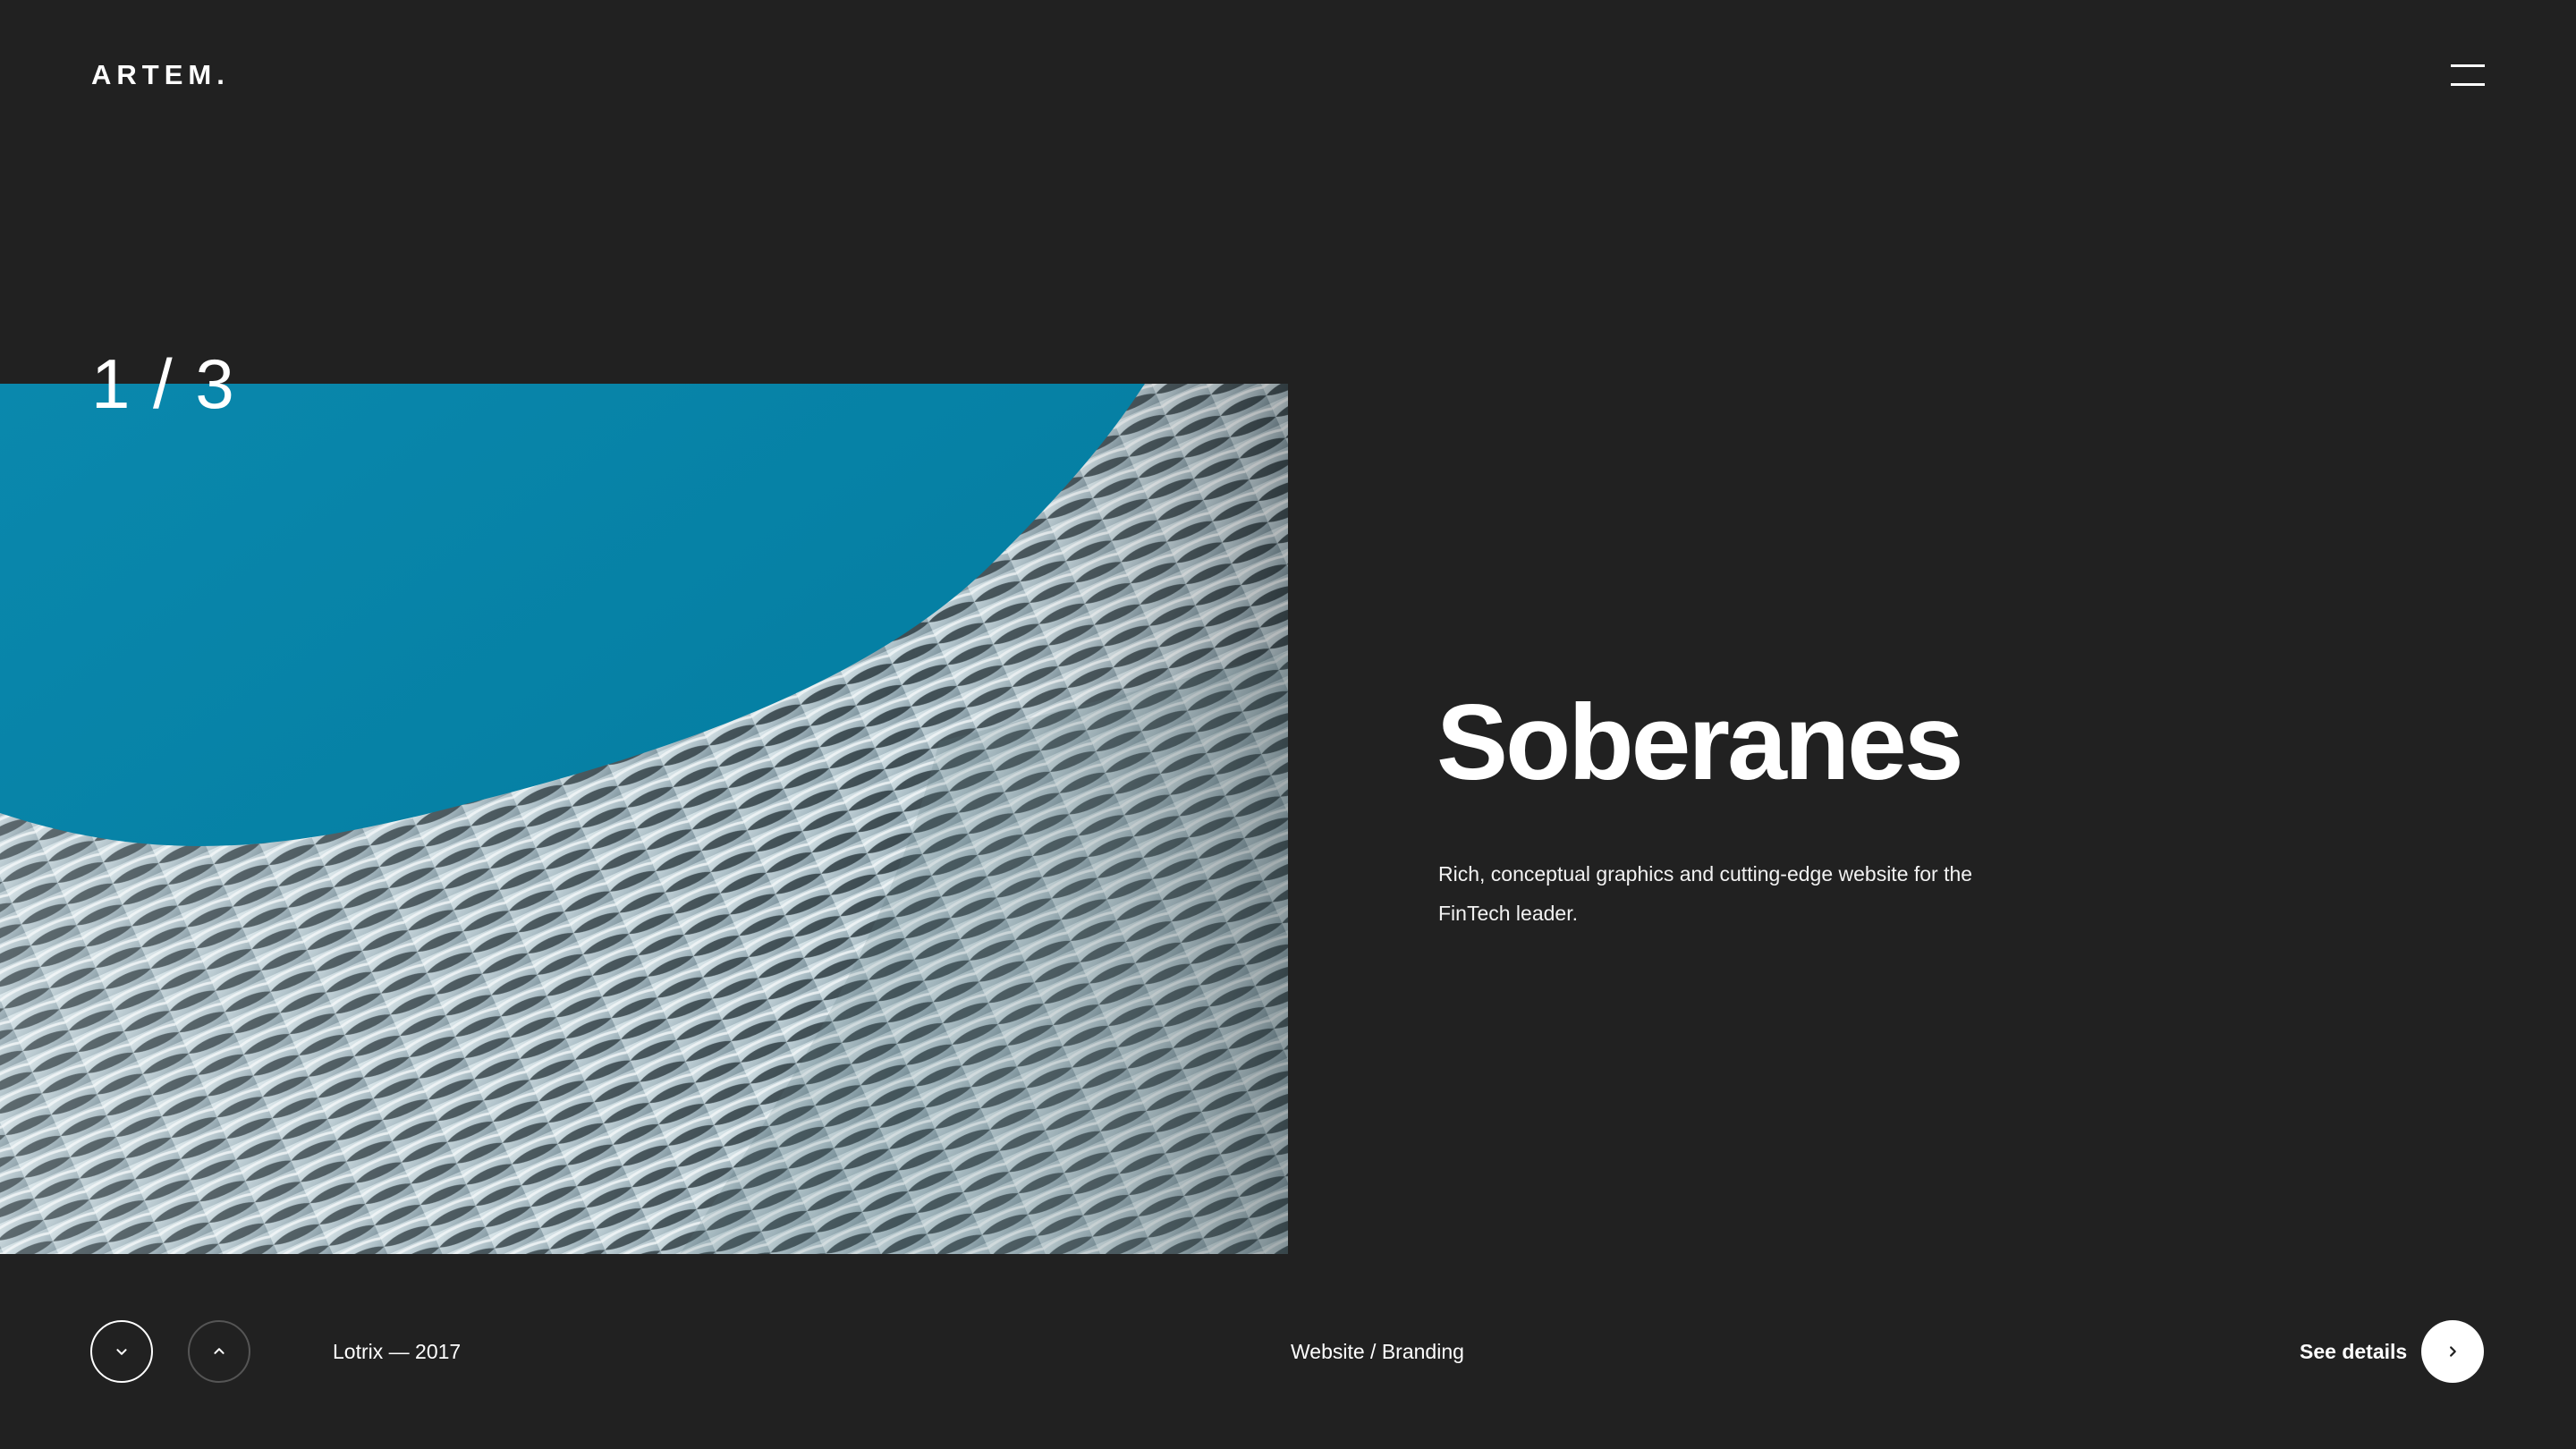  I want to click on chevron-right-glyph, so click(2453, 1351).